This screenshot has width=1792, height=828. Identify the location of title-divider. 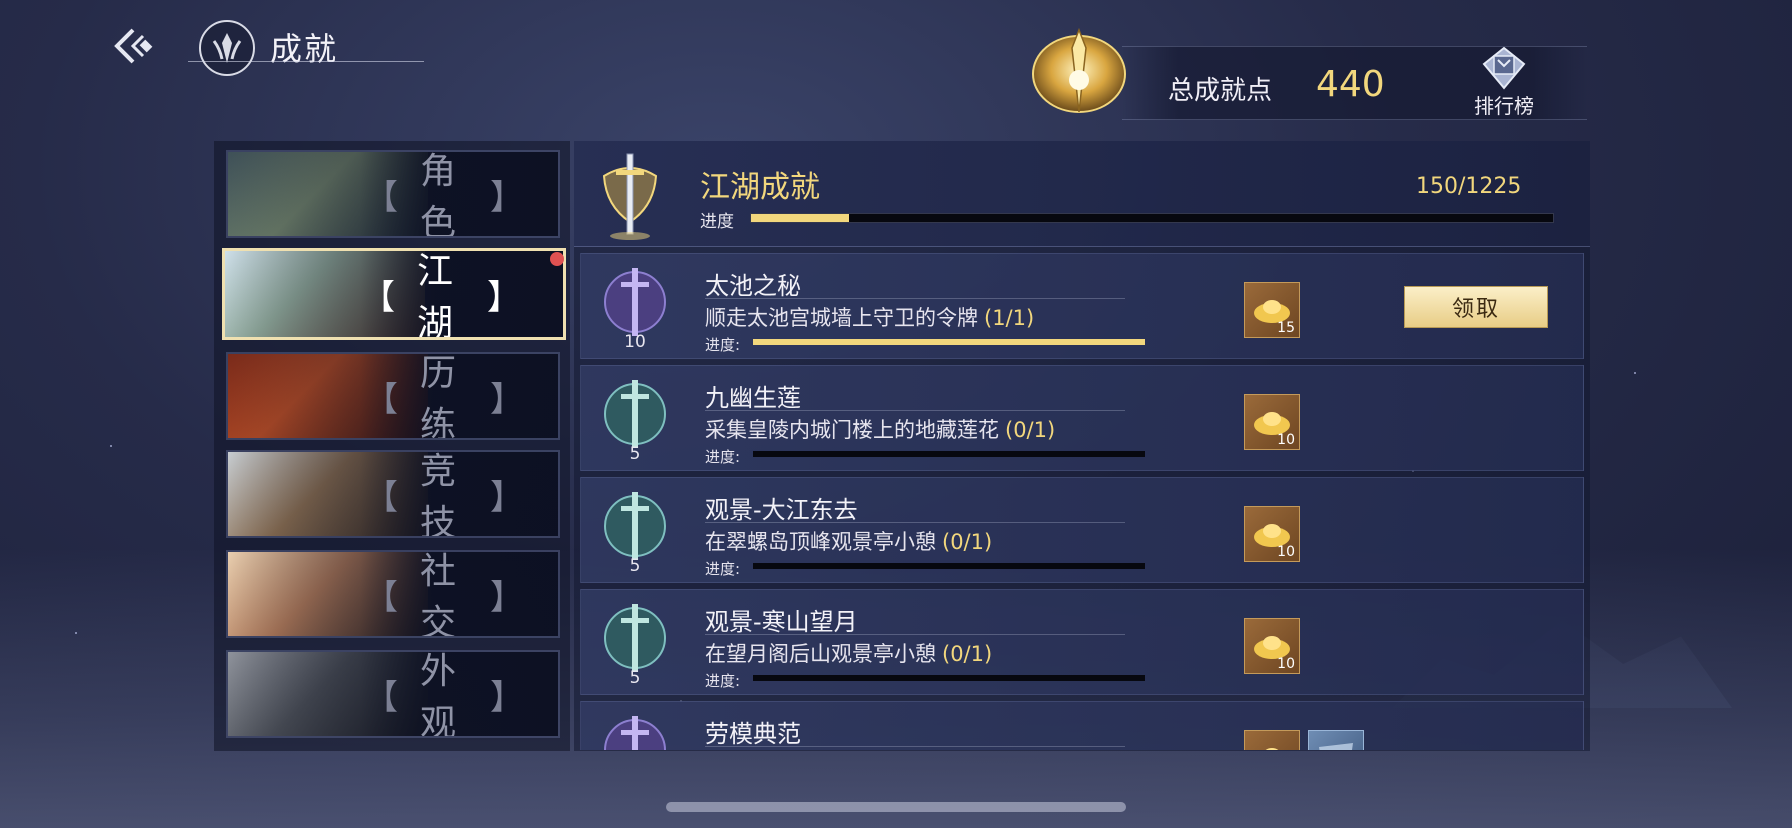
(306, 61).